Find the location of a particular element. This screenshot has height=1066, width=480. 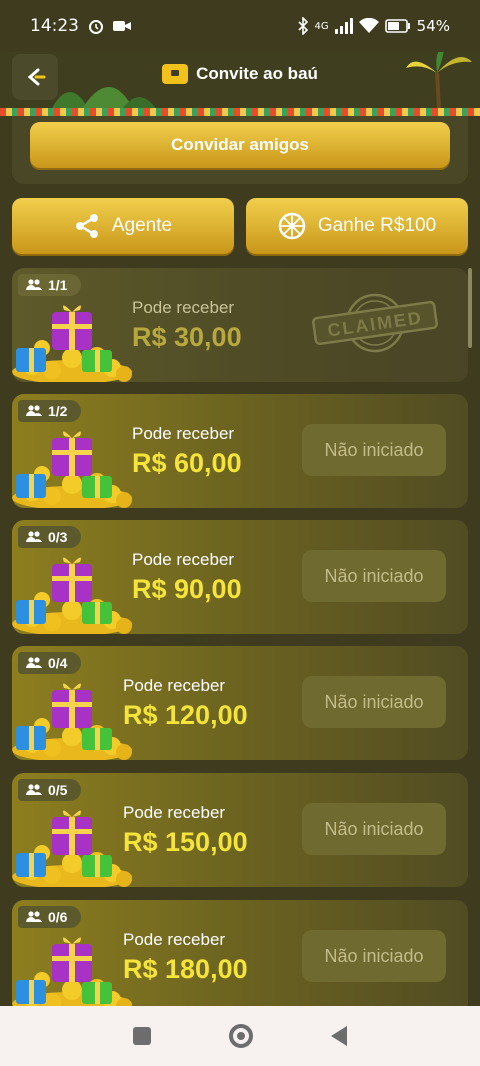

invite-count: 0/4 is located at coordinates (58, 663).